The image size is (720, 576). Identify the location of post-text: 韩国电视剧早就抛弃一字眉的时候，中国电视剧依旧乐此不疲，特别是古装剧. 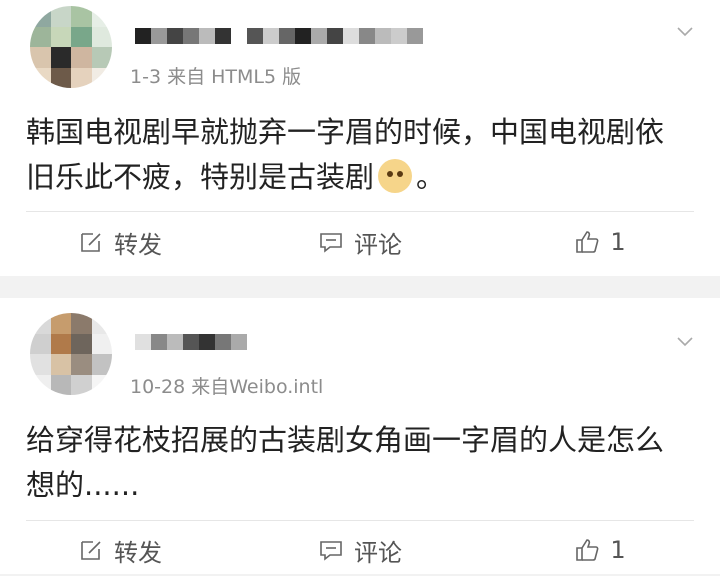
(345, 154).